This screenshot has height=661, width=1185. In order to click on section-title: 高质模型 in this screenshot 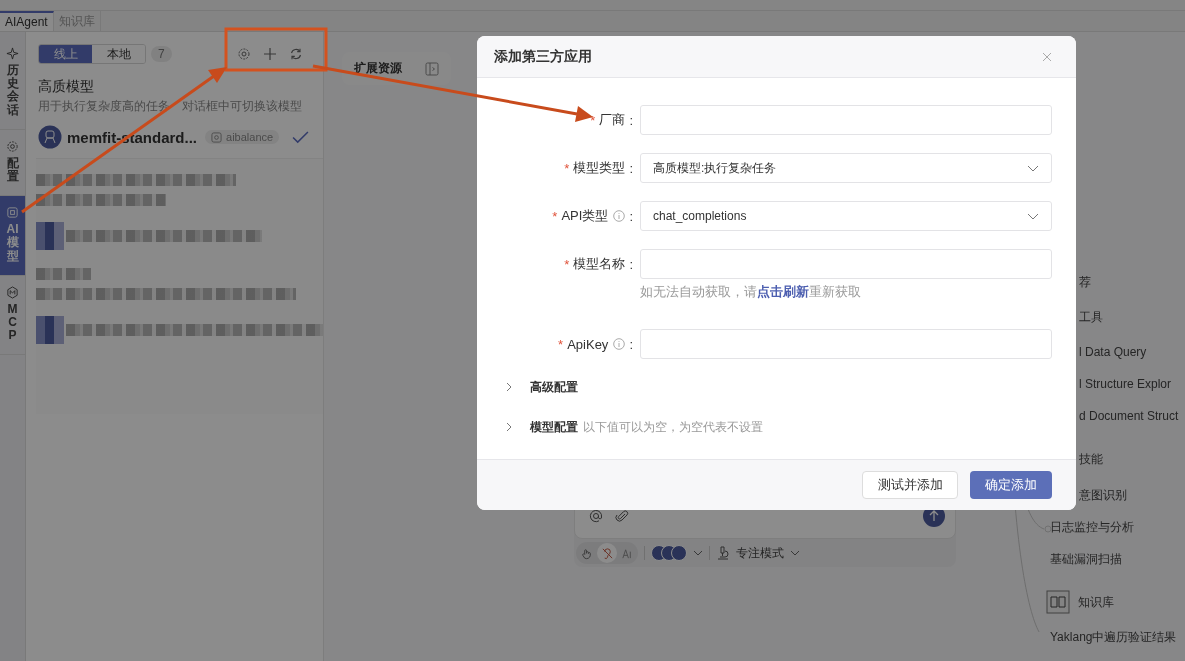, I will do `click(66, 87)`.